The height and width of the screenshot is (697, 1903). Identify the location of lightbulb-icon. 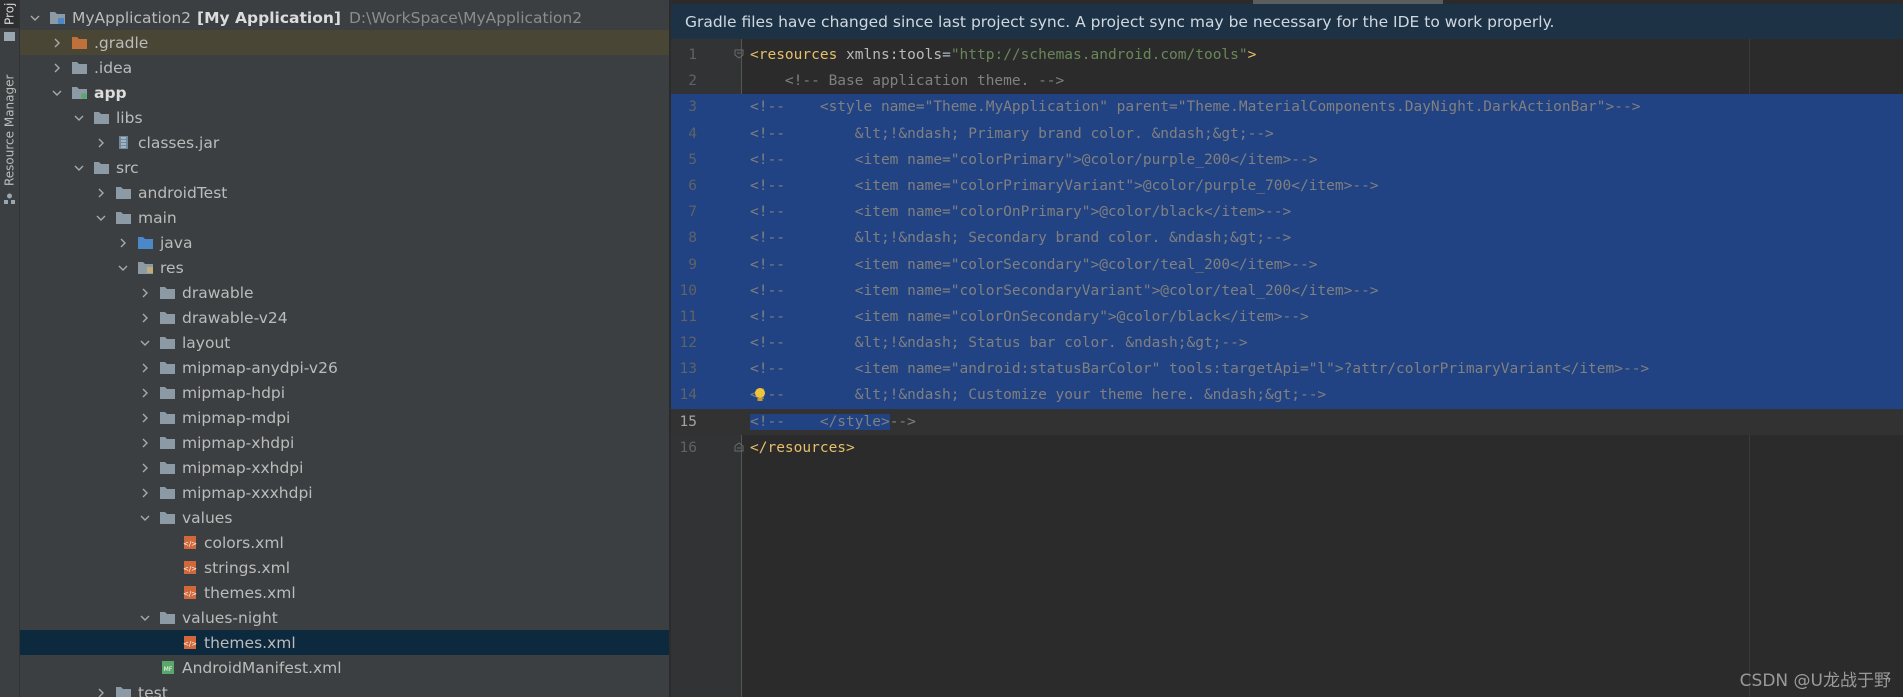
(760, 395).